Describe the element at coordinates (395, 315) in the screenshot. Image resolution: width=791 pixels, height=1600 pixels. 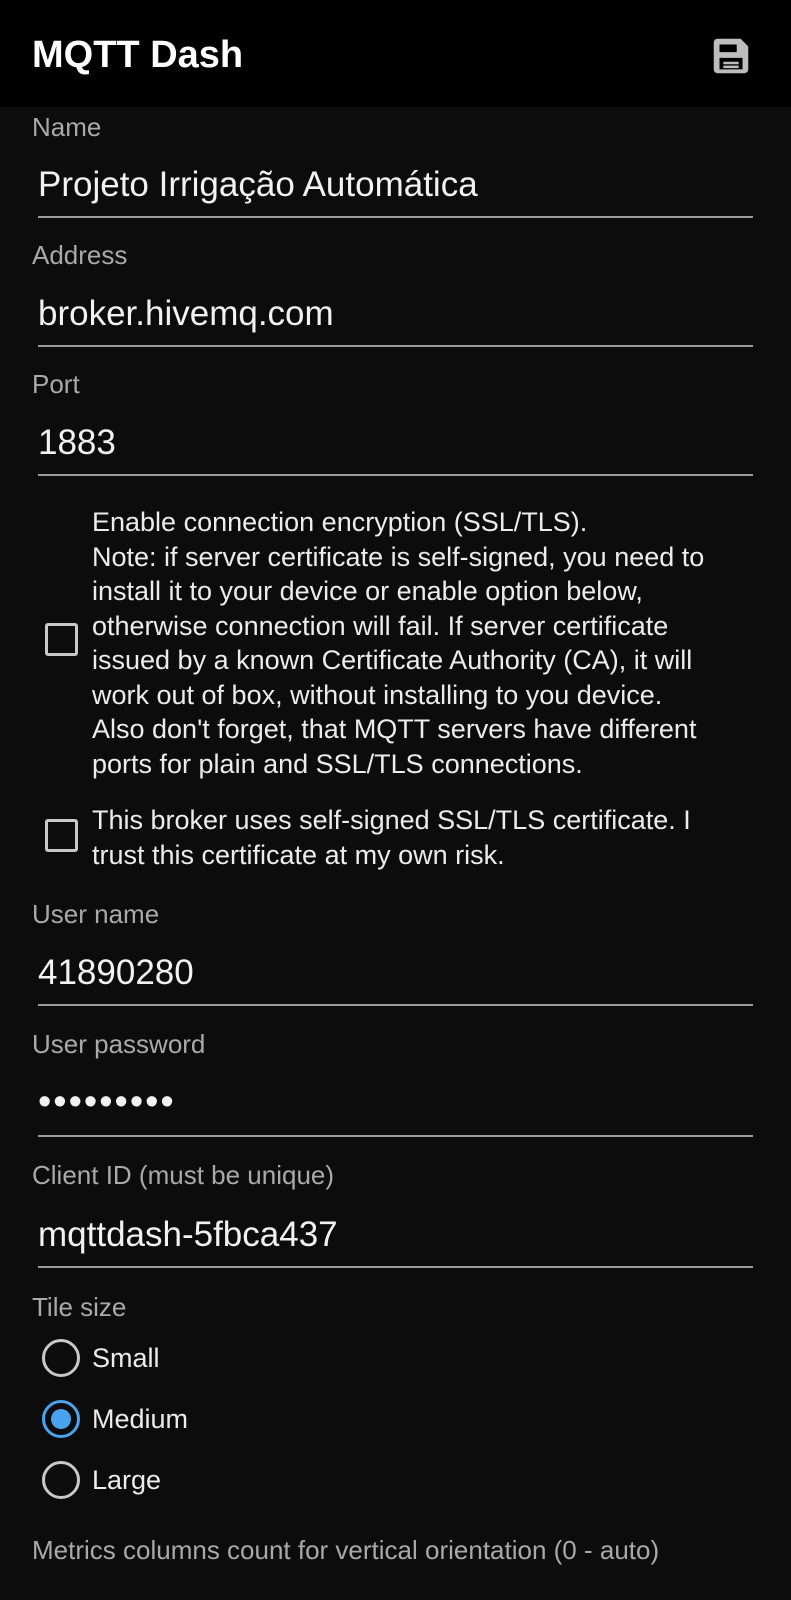
I see `address-field: broker.hivemq.com` at that location.